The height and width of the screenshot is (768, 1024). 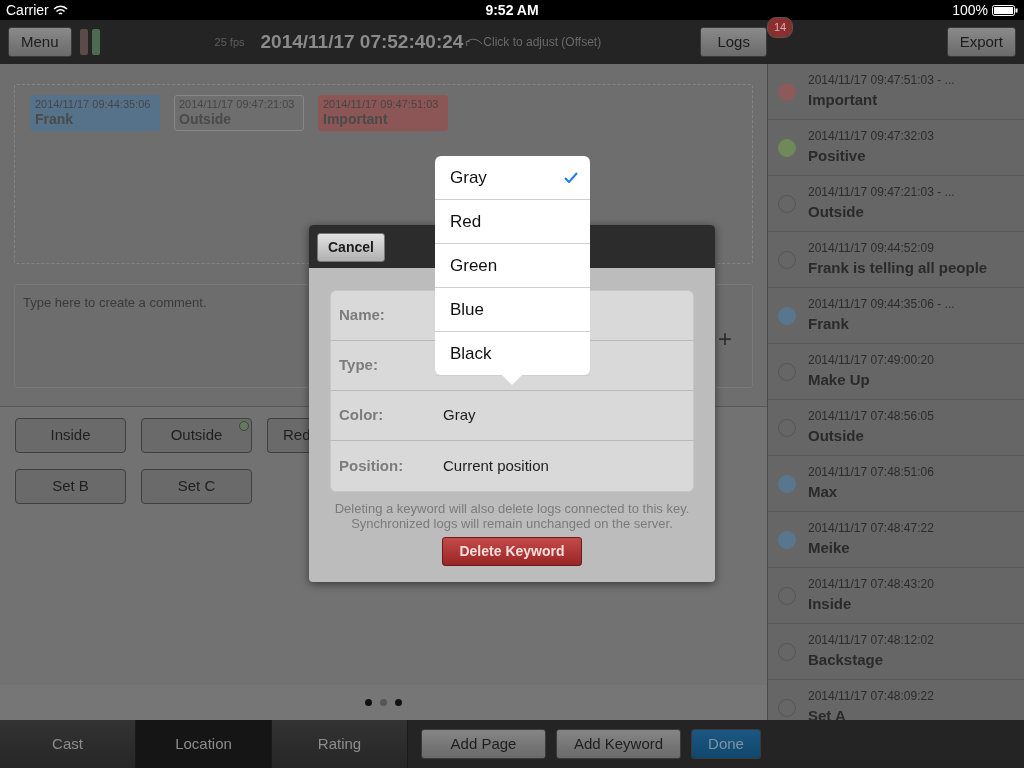 I want to click on log-row: 2014/11/17 07:48:43:20 Inside, so click(x=896, y=596).